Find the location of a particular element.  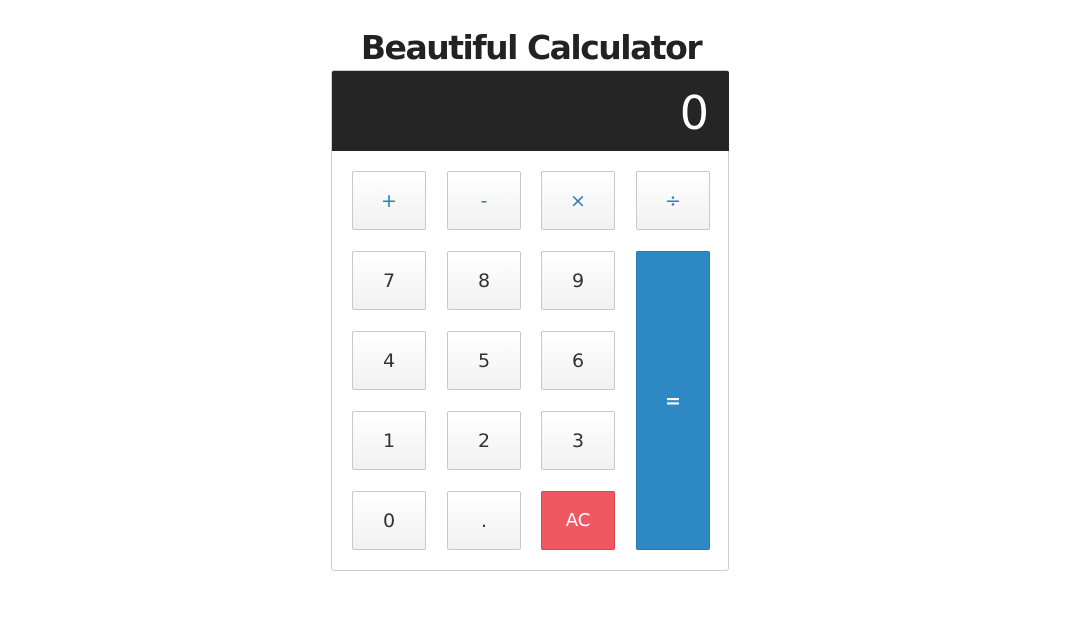

subtract-button: - is located at coordinates (484, 200).